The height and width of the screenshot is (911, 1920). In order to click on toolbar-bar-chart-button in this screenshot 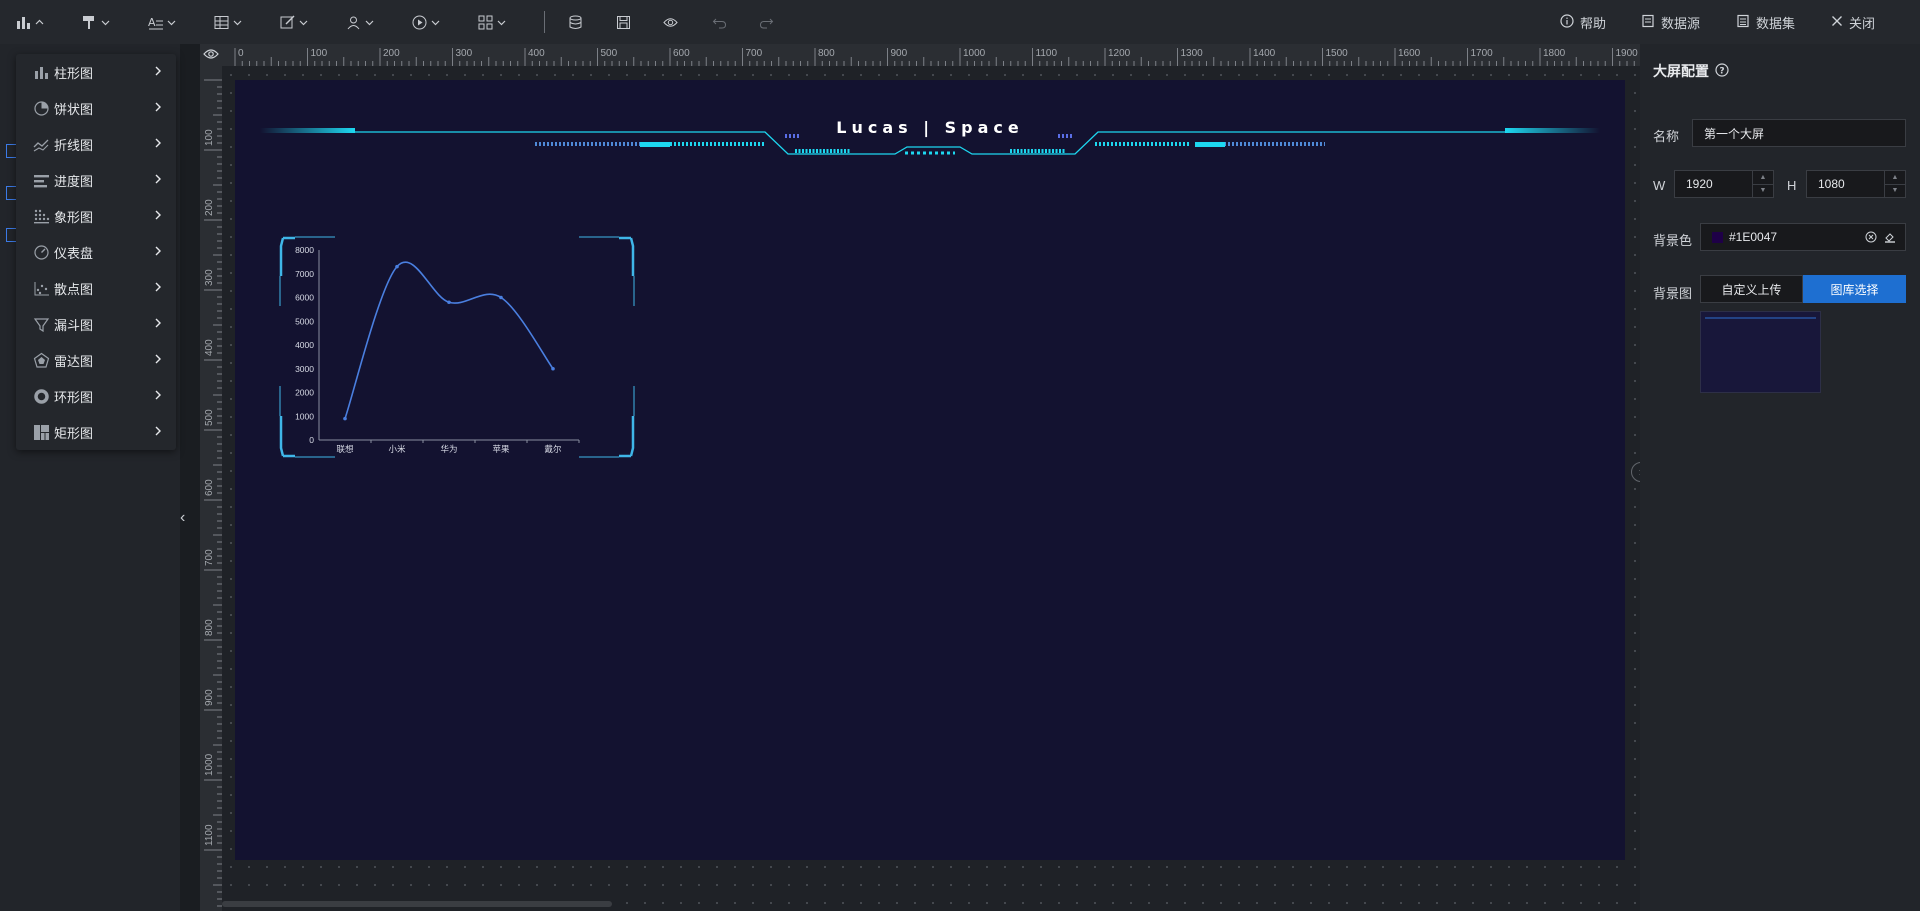, I will do `click(30, 22)`.